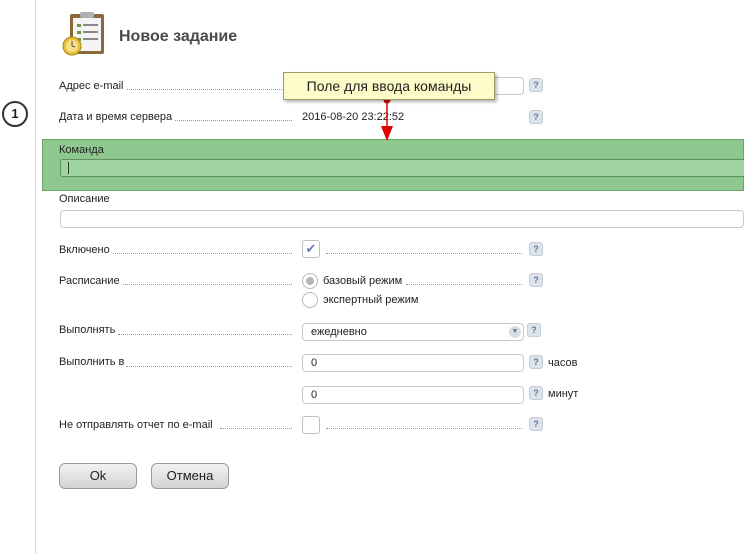 This screenshot has width=744, height=554. Describe the element at coordinates (413, 332) in the screenshot. I see `run-frequency-select: ежедневно ▼` at that location.